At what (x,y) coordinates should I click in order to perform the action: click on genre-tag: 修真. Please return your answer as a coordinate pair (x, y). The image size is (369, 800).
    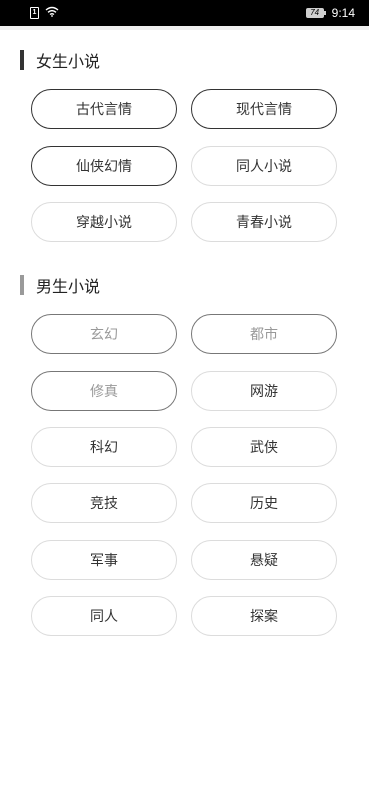
    Looking at the image, I should click on (104, 391).